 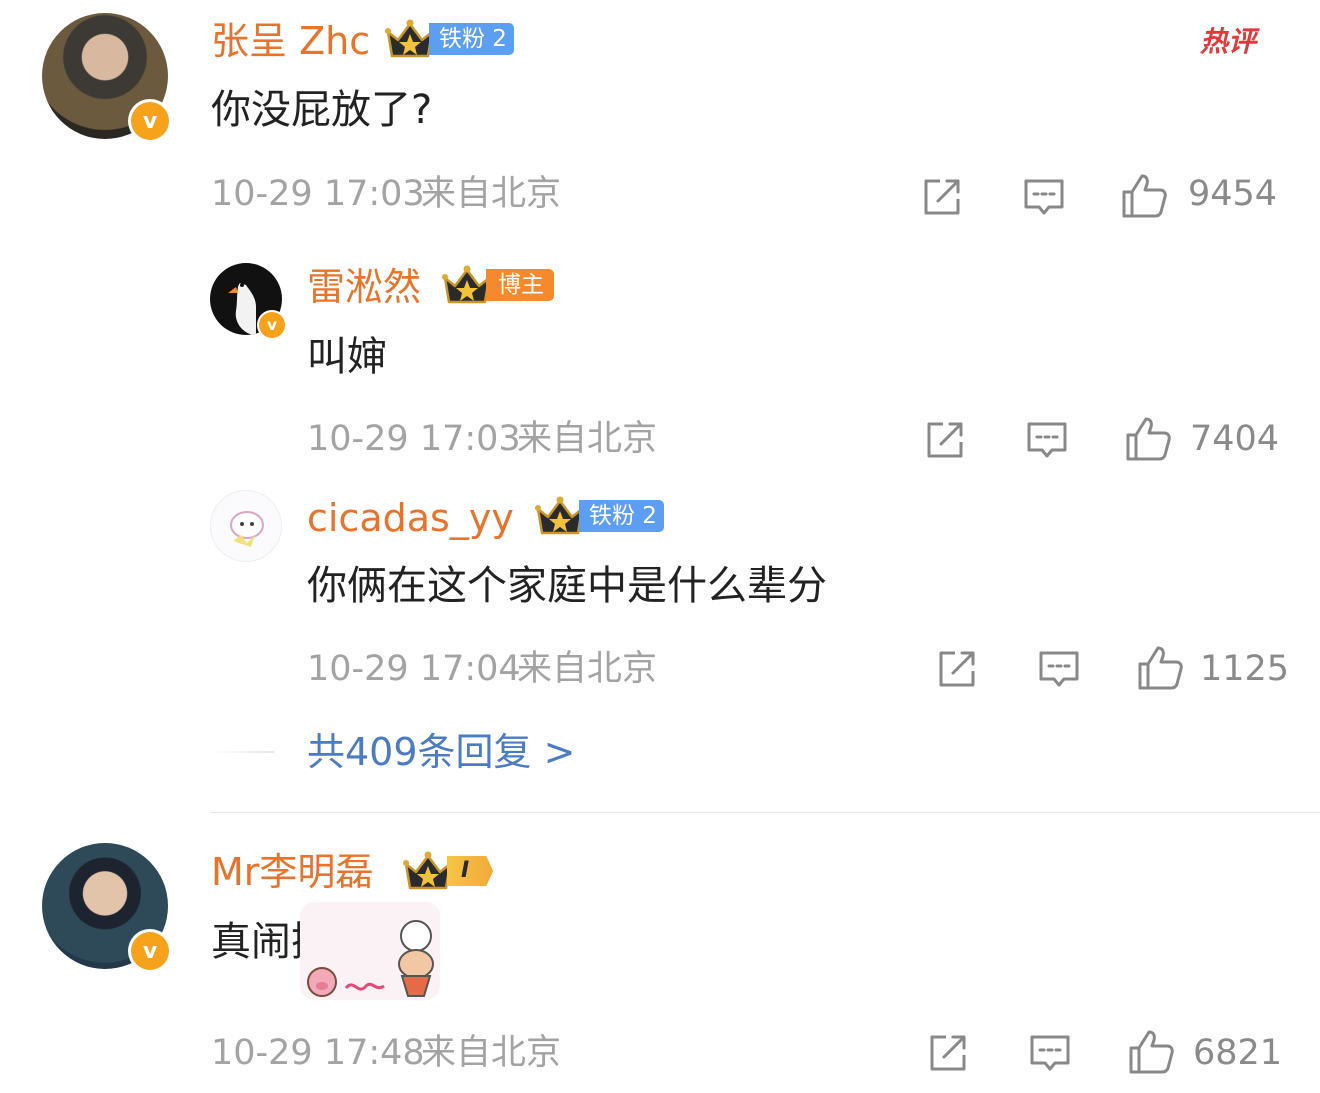 I want to click on blogger-badge: 博主, so click(x=498, y=285).